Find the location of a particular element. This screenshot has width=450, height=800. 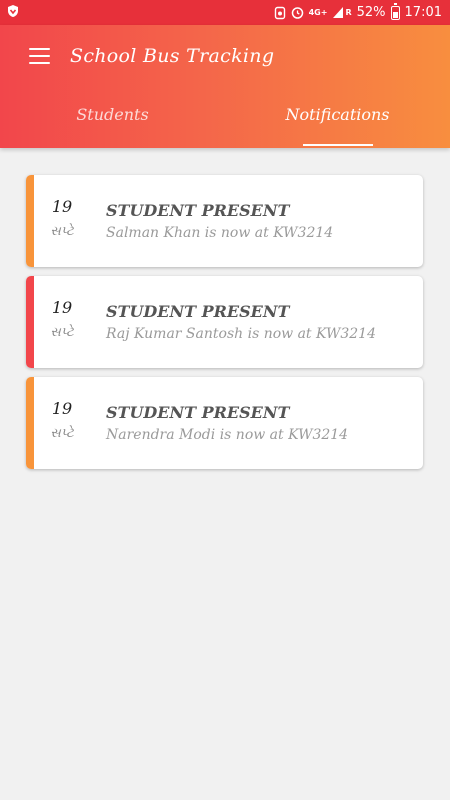

toolbar: School Bus Tracking is located at coordinates (225, 58).